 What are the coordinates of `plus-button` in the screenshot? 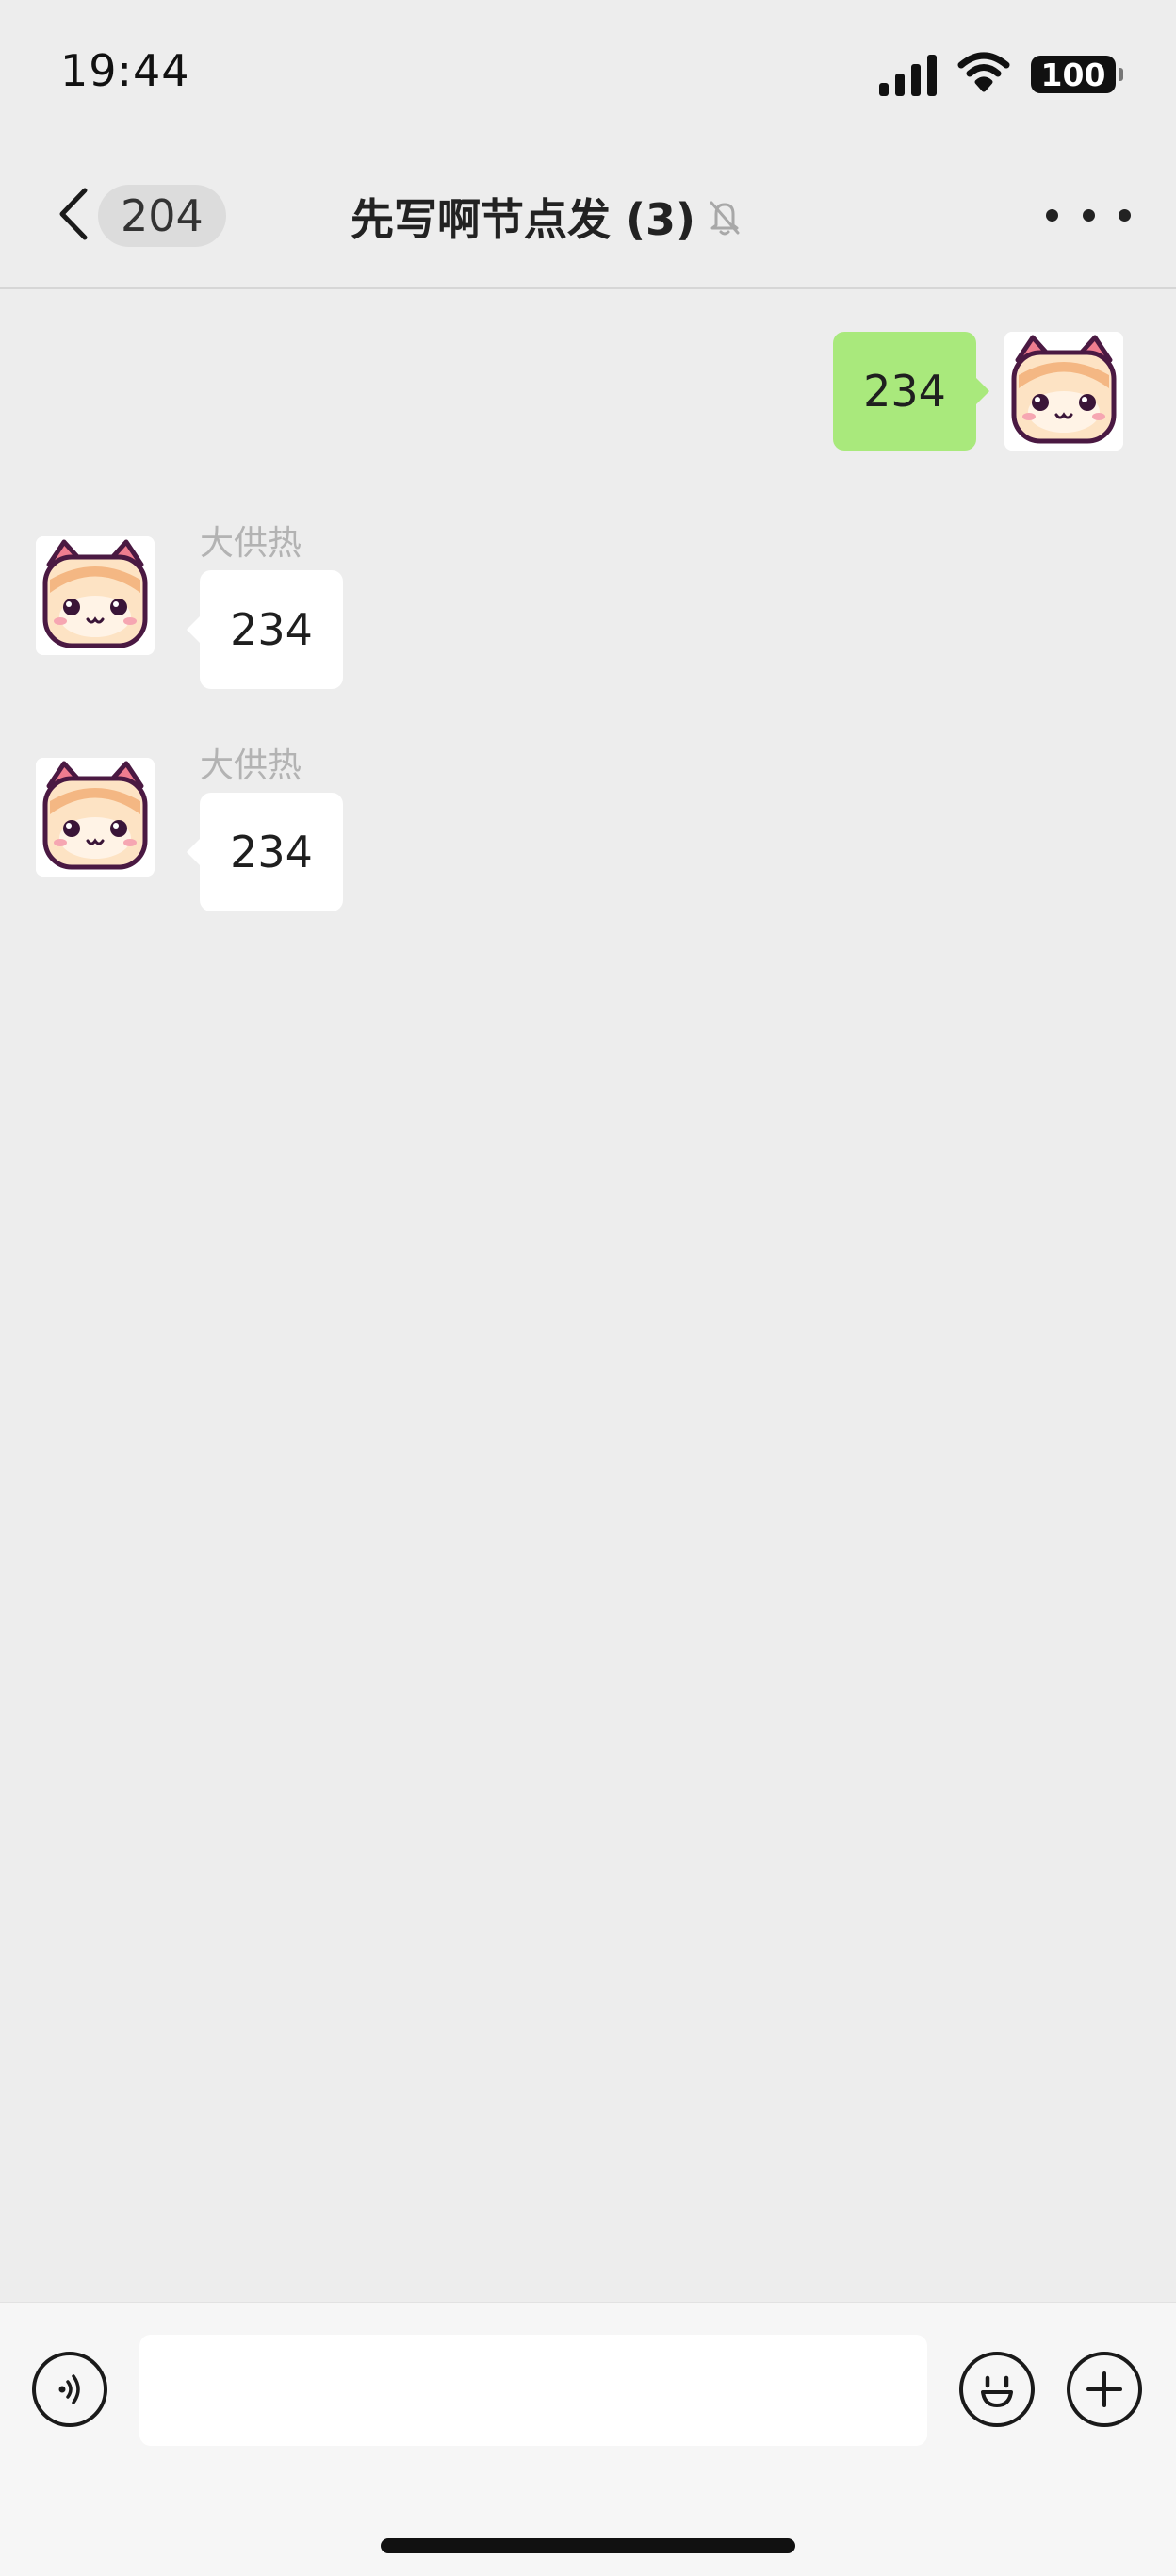 It's located at (1104, 2389).